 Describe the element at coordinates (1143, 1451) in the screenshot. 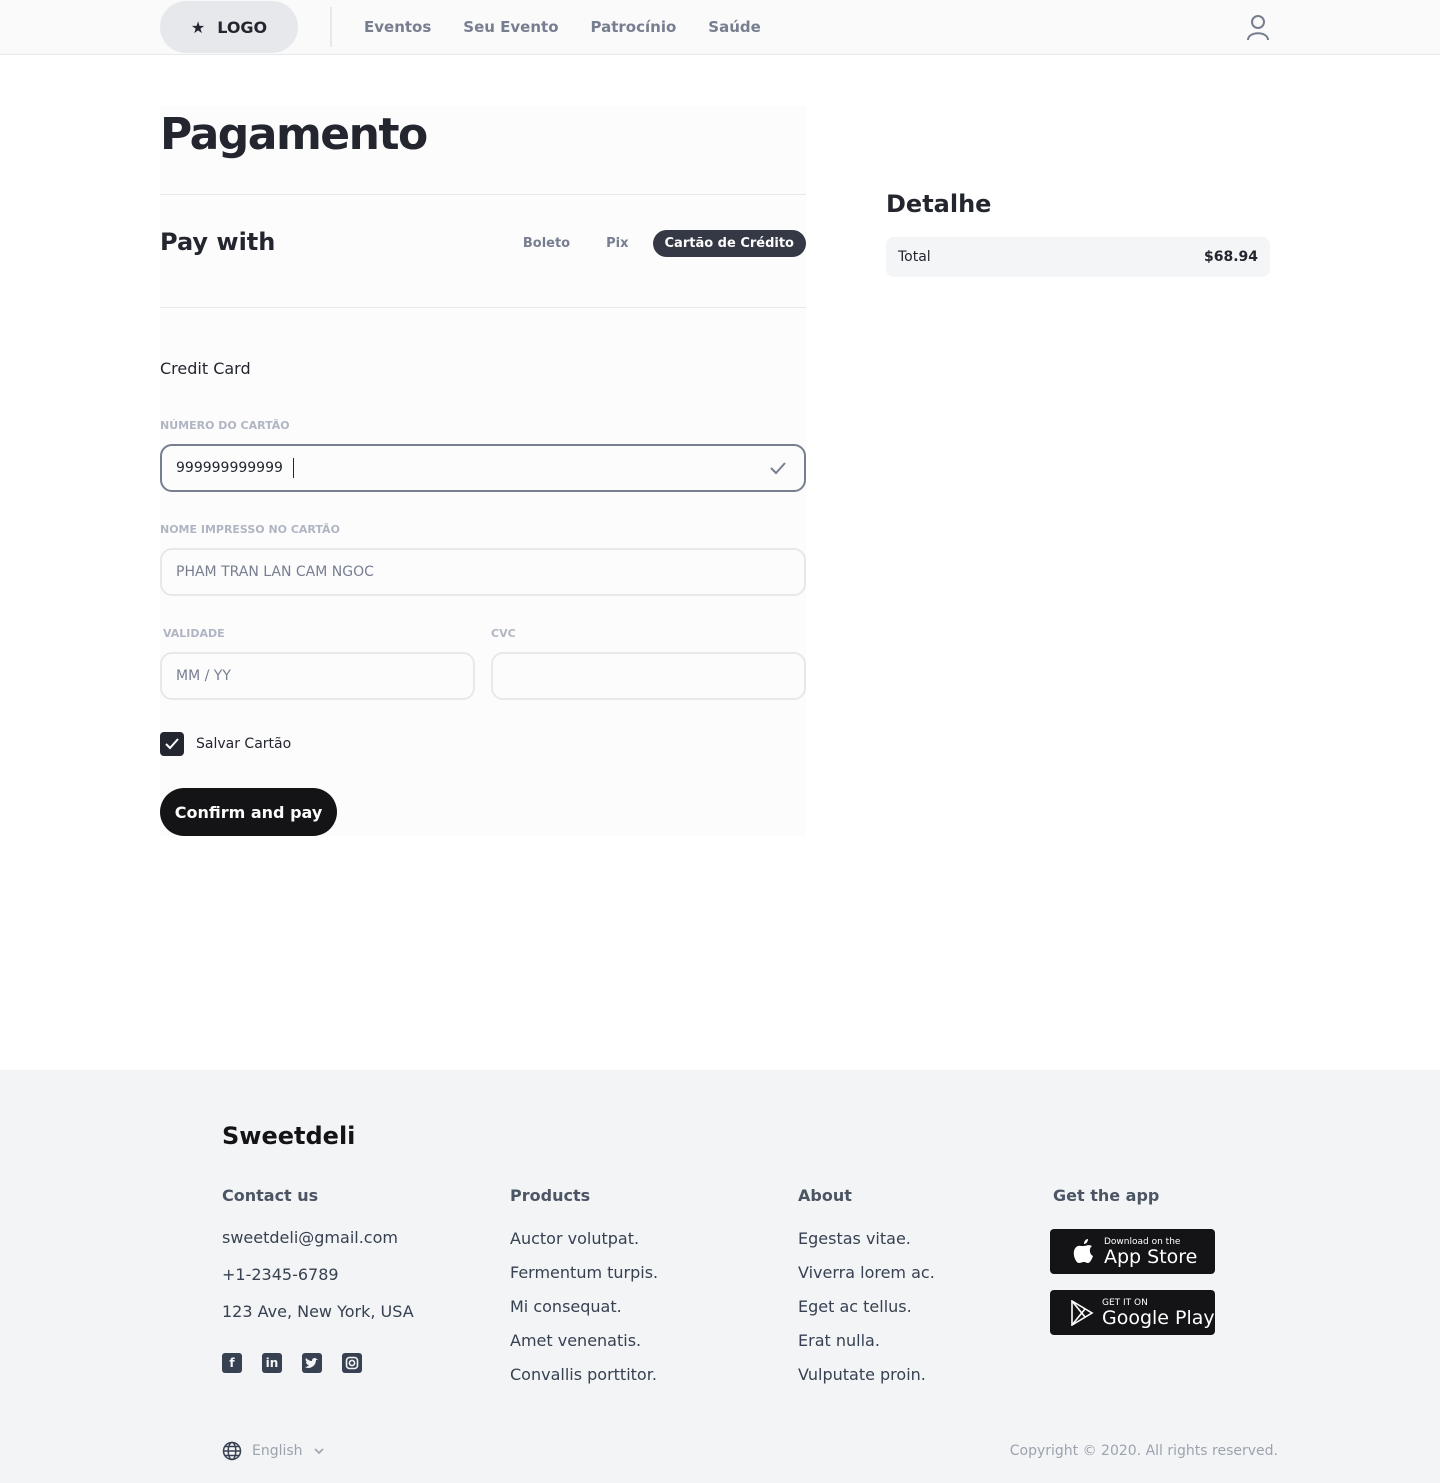

I see `copyright: Copyright © 2020. All rights reserved.` at that location.